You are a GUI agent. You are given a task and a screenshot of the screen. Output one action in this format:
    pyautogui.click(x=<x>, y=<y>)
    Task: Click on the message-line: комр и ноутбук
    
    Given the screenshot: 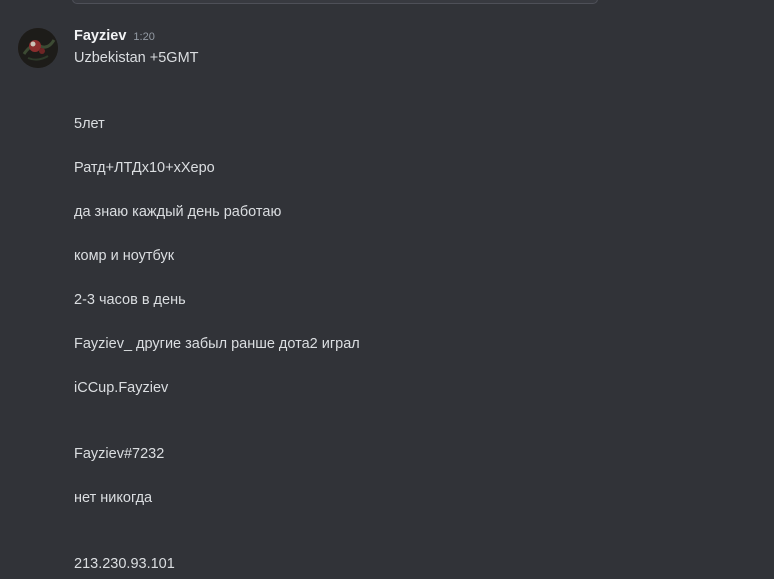 What is the action you would take?
    pyautogui.click(x=124, y=256)
    